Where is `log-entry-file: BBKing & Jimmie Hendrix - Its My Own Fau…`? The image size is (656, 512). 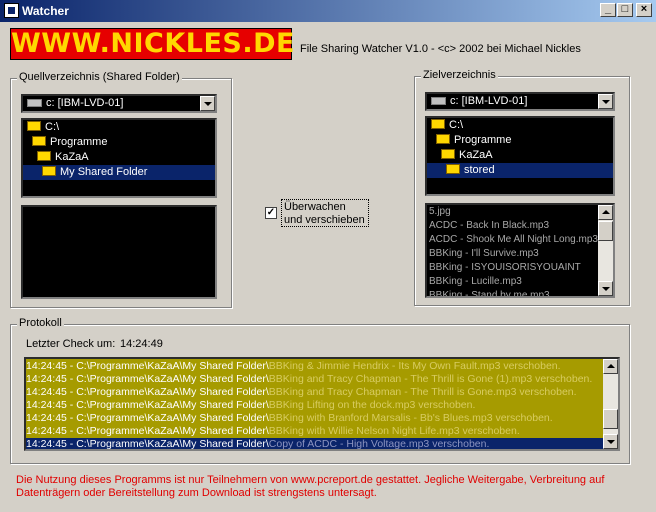 log-entry-file: BBKing & Jimmie Hendrix - Its My Own Fau… is located at coordinates (414, 366).